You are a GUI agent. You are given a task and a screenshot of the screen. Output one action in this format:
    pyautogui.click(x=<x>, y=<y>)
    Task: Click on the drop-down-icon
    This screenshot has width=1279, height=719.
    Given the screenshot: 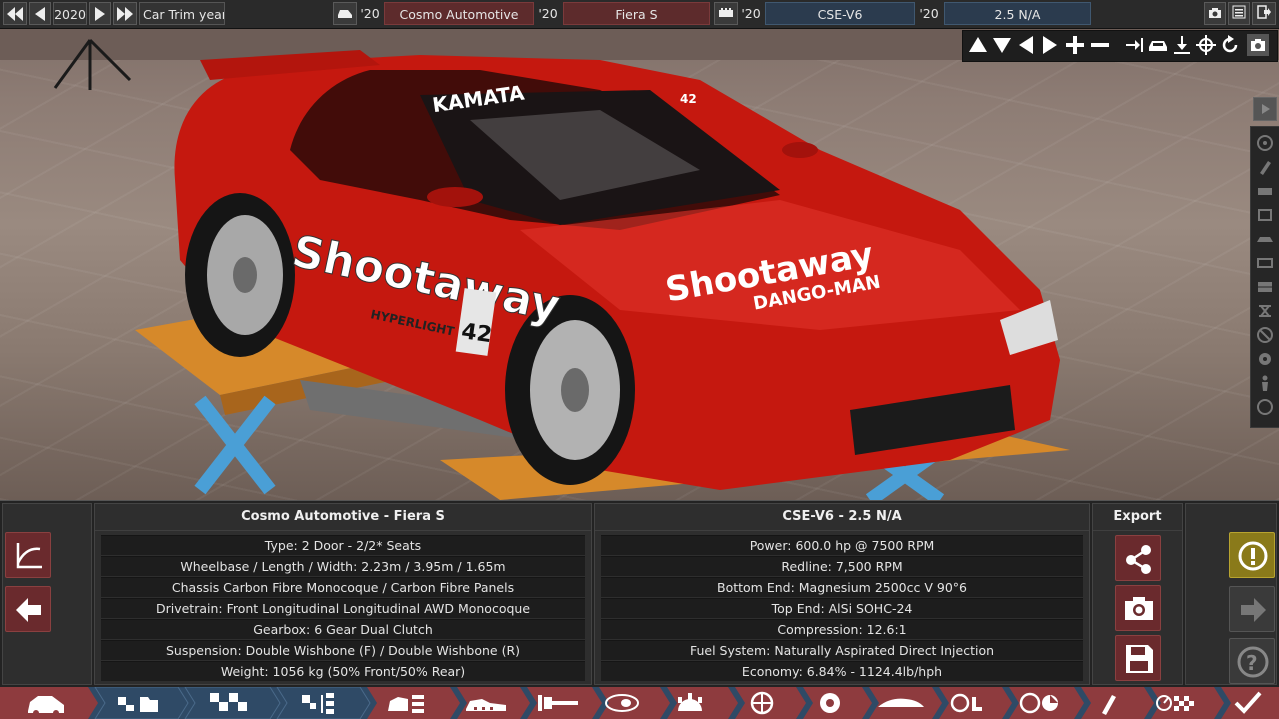 What is the action you would take?
    pyautogui.click(x=1182, y=45)
    